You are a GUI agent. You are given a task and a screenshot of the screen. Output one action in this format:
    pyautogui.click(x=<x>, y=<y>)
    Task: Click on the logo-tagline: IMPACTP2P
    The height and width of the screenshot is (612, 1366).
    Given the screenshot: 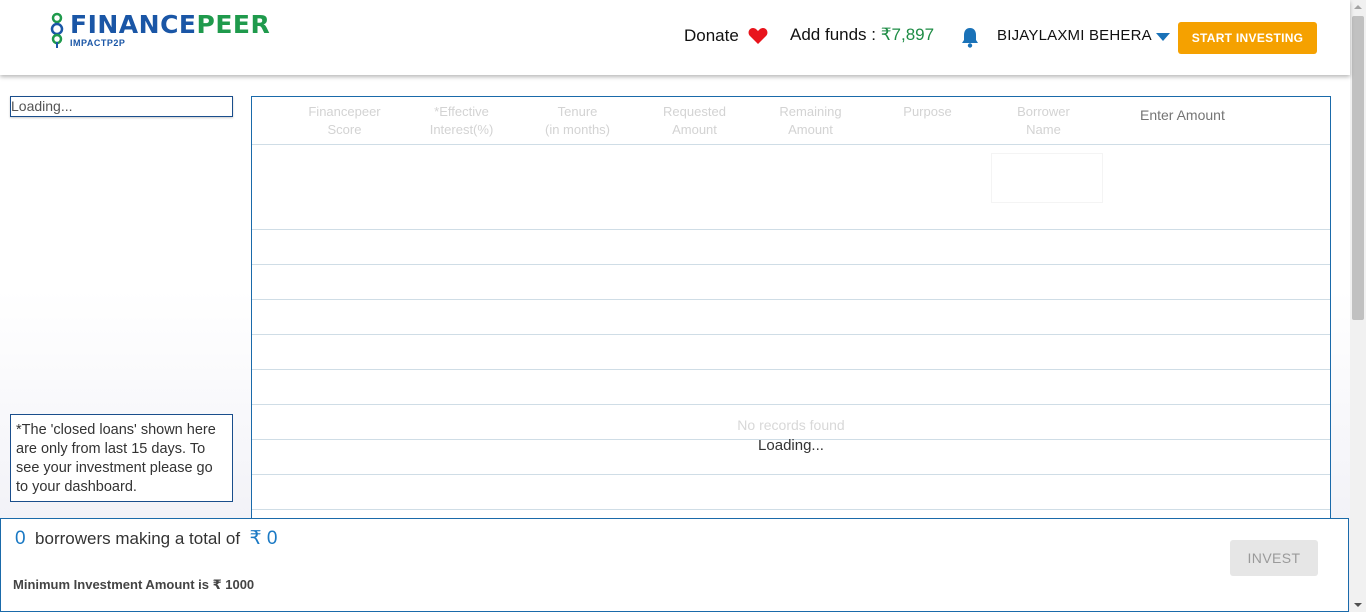 What is the action you would take?
    pyautogui.click(x=98, y=43)
    